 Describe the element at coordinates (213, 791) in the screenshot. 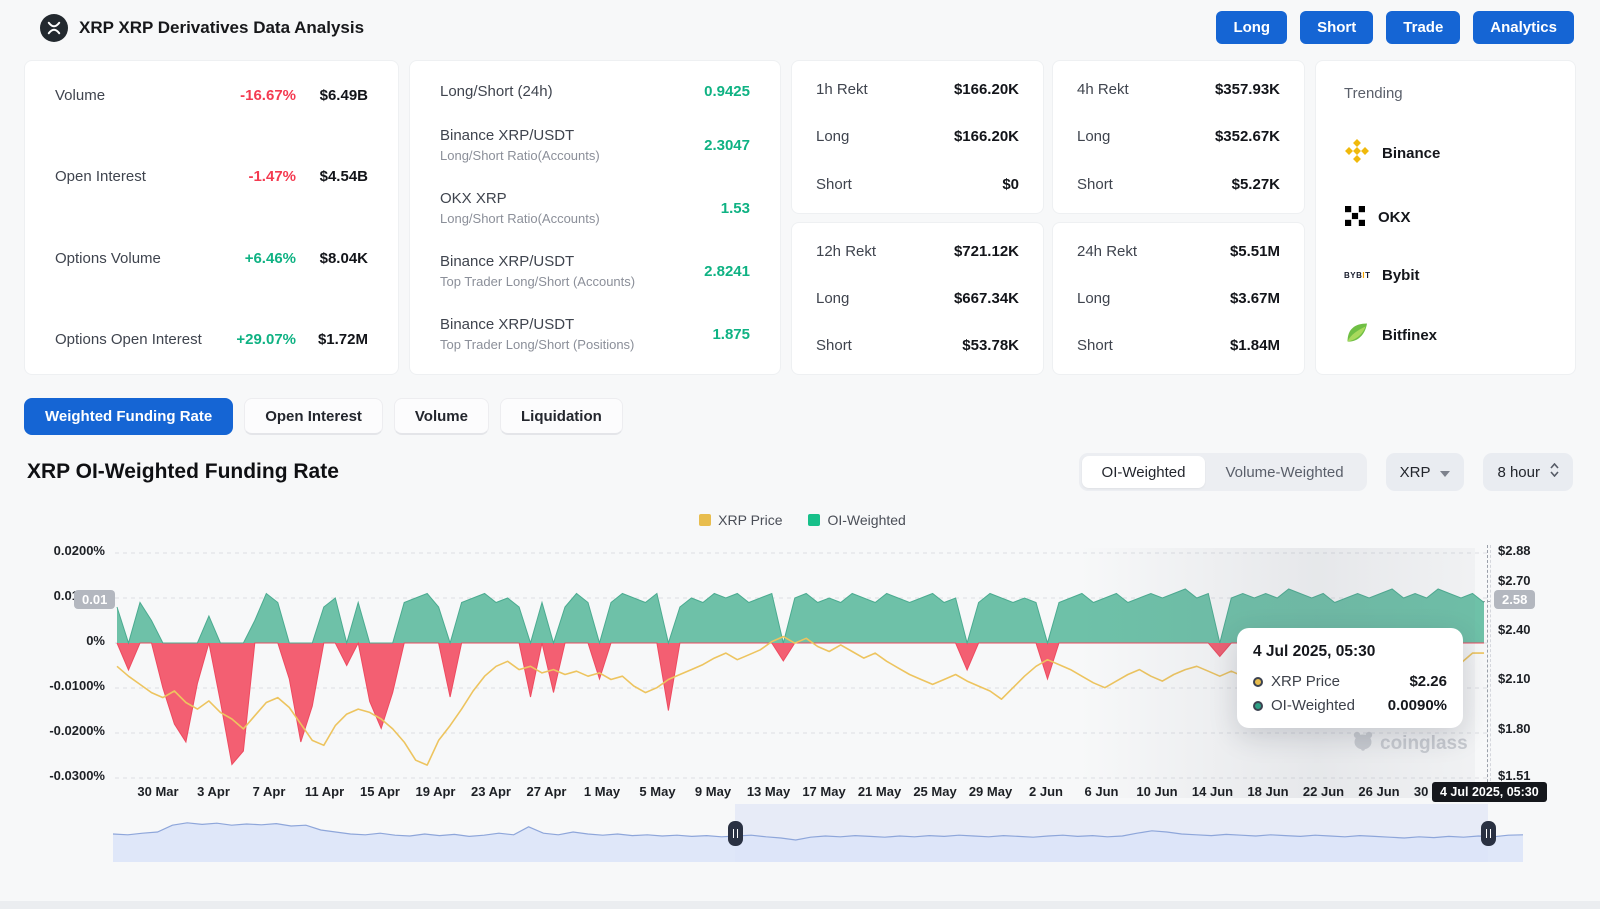

I see `x-axis-label: 3 Apr` at that location.